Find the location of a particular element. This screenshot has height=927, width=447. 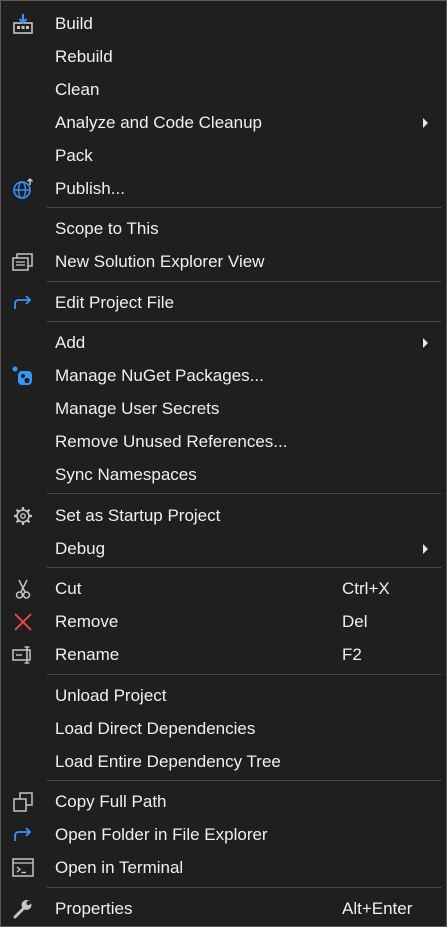

menu-item-load-direct-dependencies: Load Direct Dependencies is located at coordinates (223, 728).